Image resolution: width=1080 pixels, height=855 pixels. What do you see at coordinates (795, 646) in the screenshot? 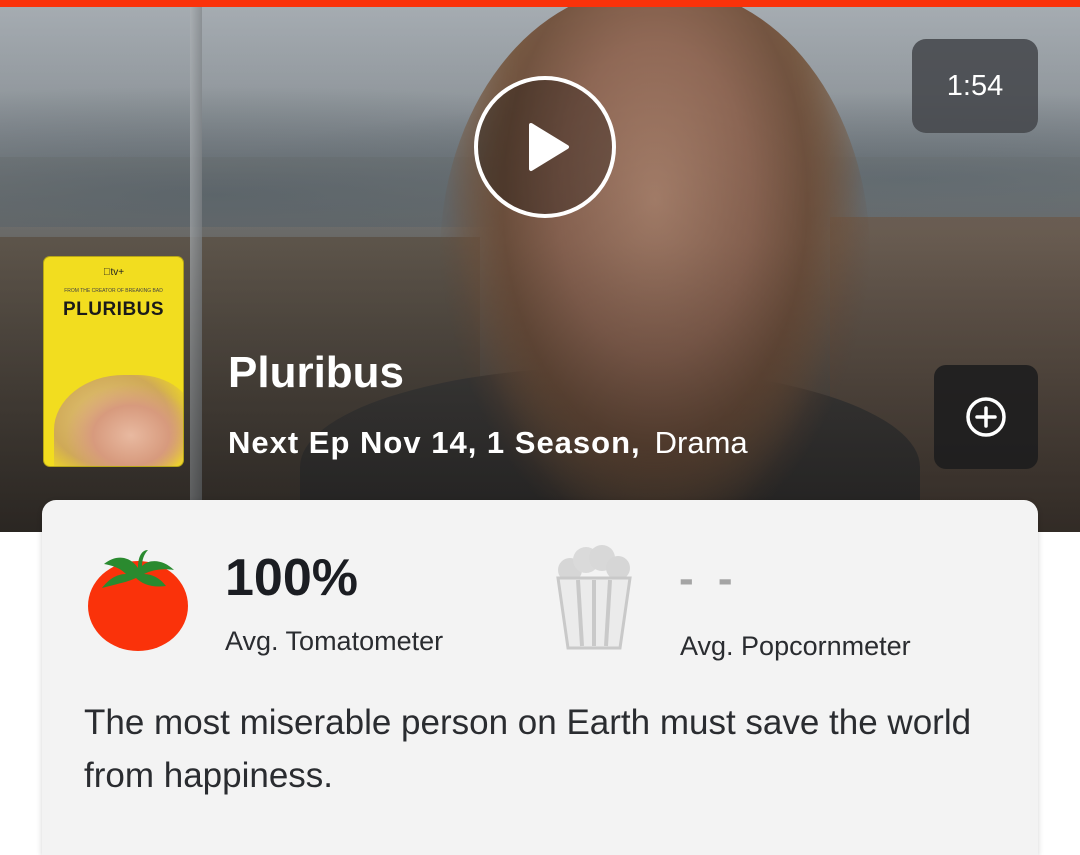
I see `popcornmeter-label: Avg. Popcornmeter` at bounding box center [795, 646].